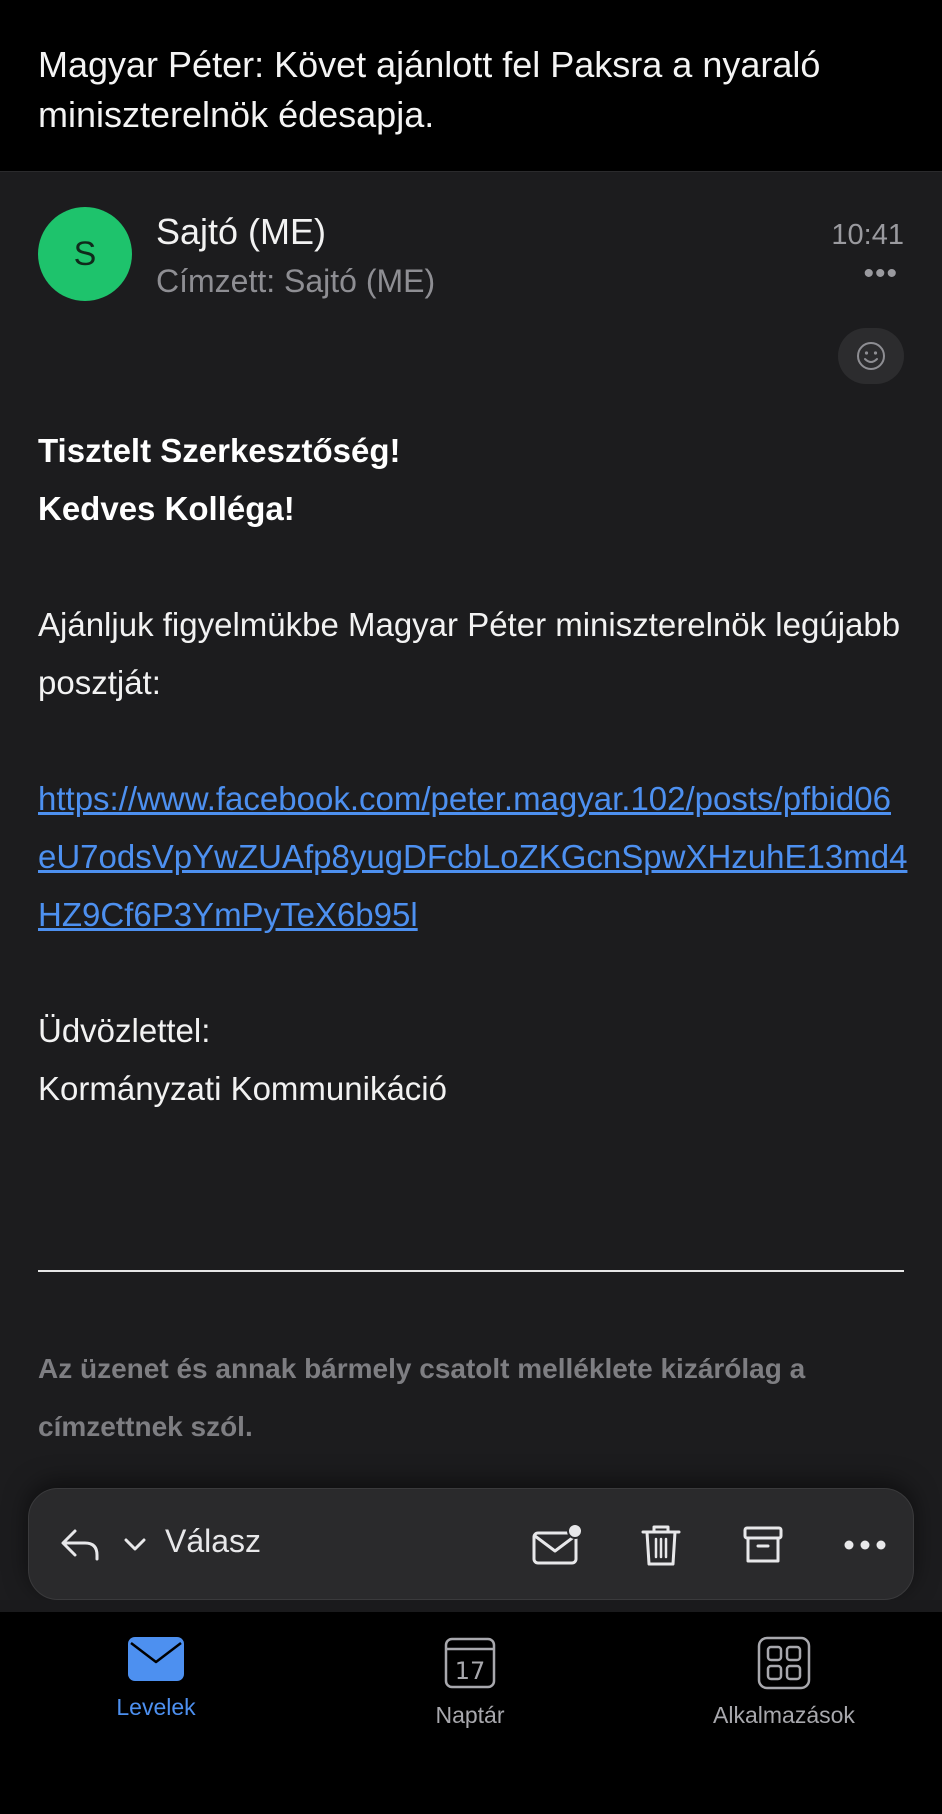  Describe the element at coordinates (763, 1545) in the screenshot. I see `archive-icon` at that location.